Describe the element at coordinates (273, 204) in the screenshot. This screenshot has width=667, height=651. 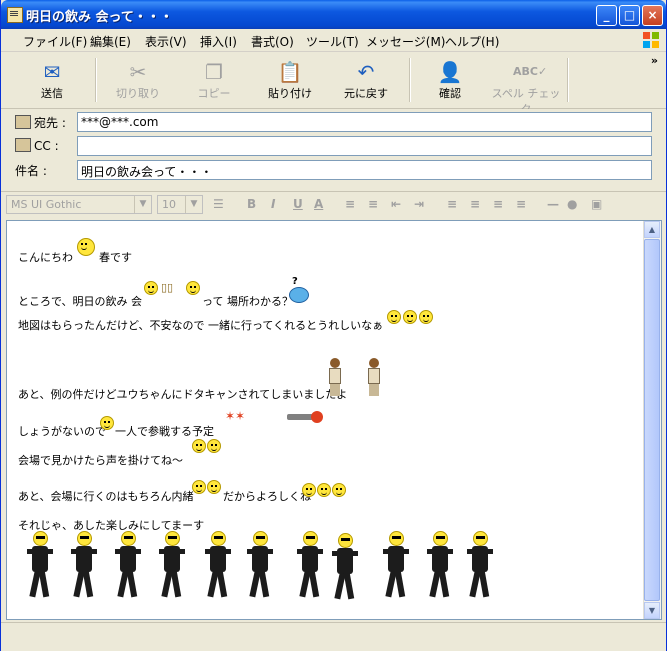
I see `italic-icon: I` at that location.